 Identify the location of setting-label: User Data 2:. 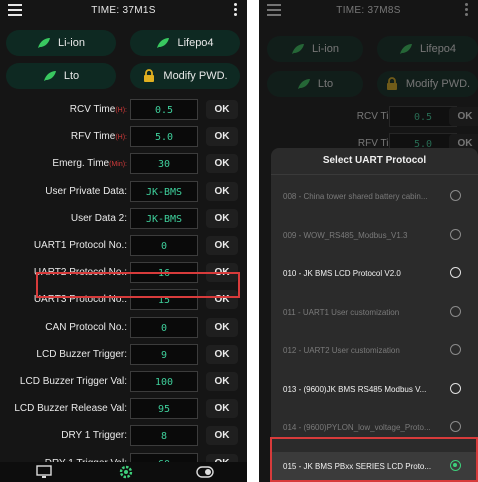
(99, 218).